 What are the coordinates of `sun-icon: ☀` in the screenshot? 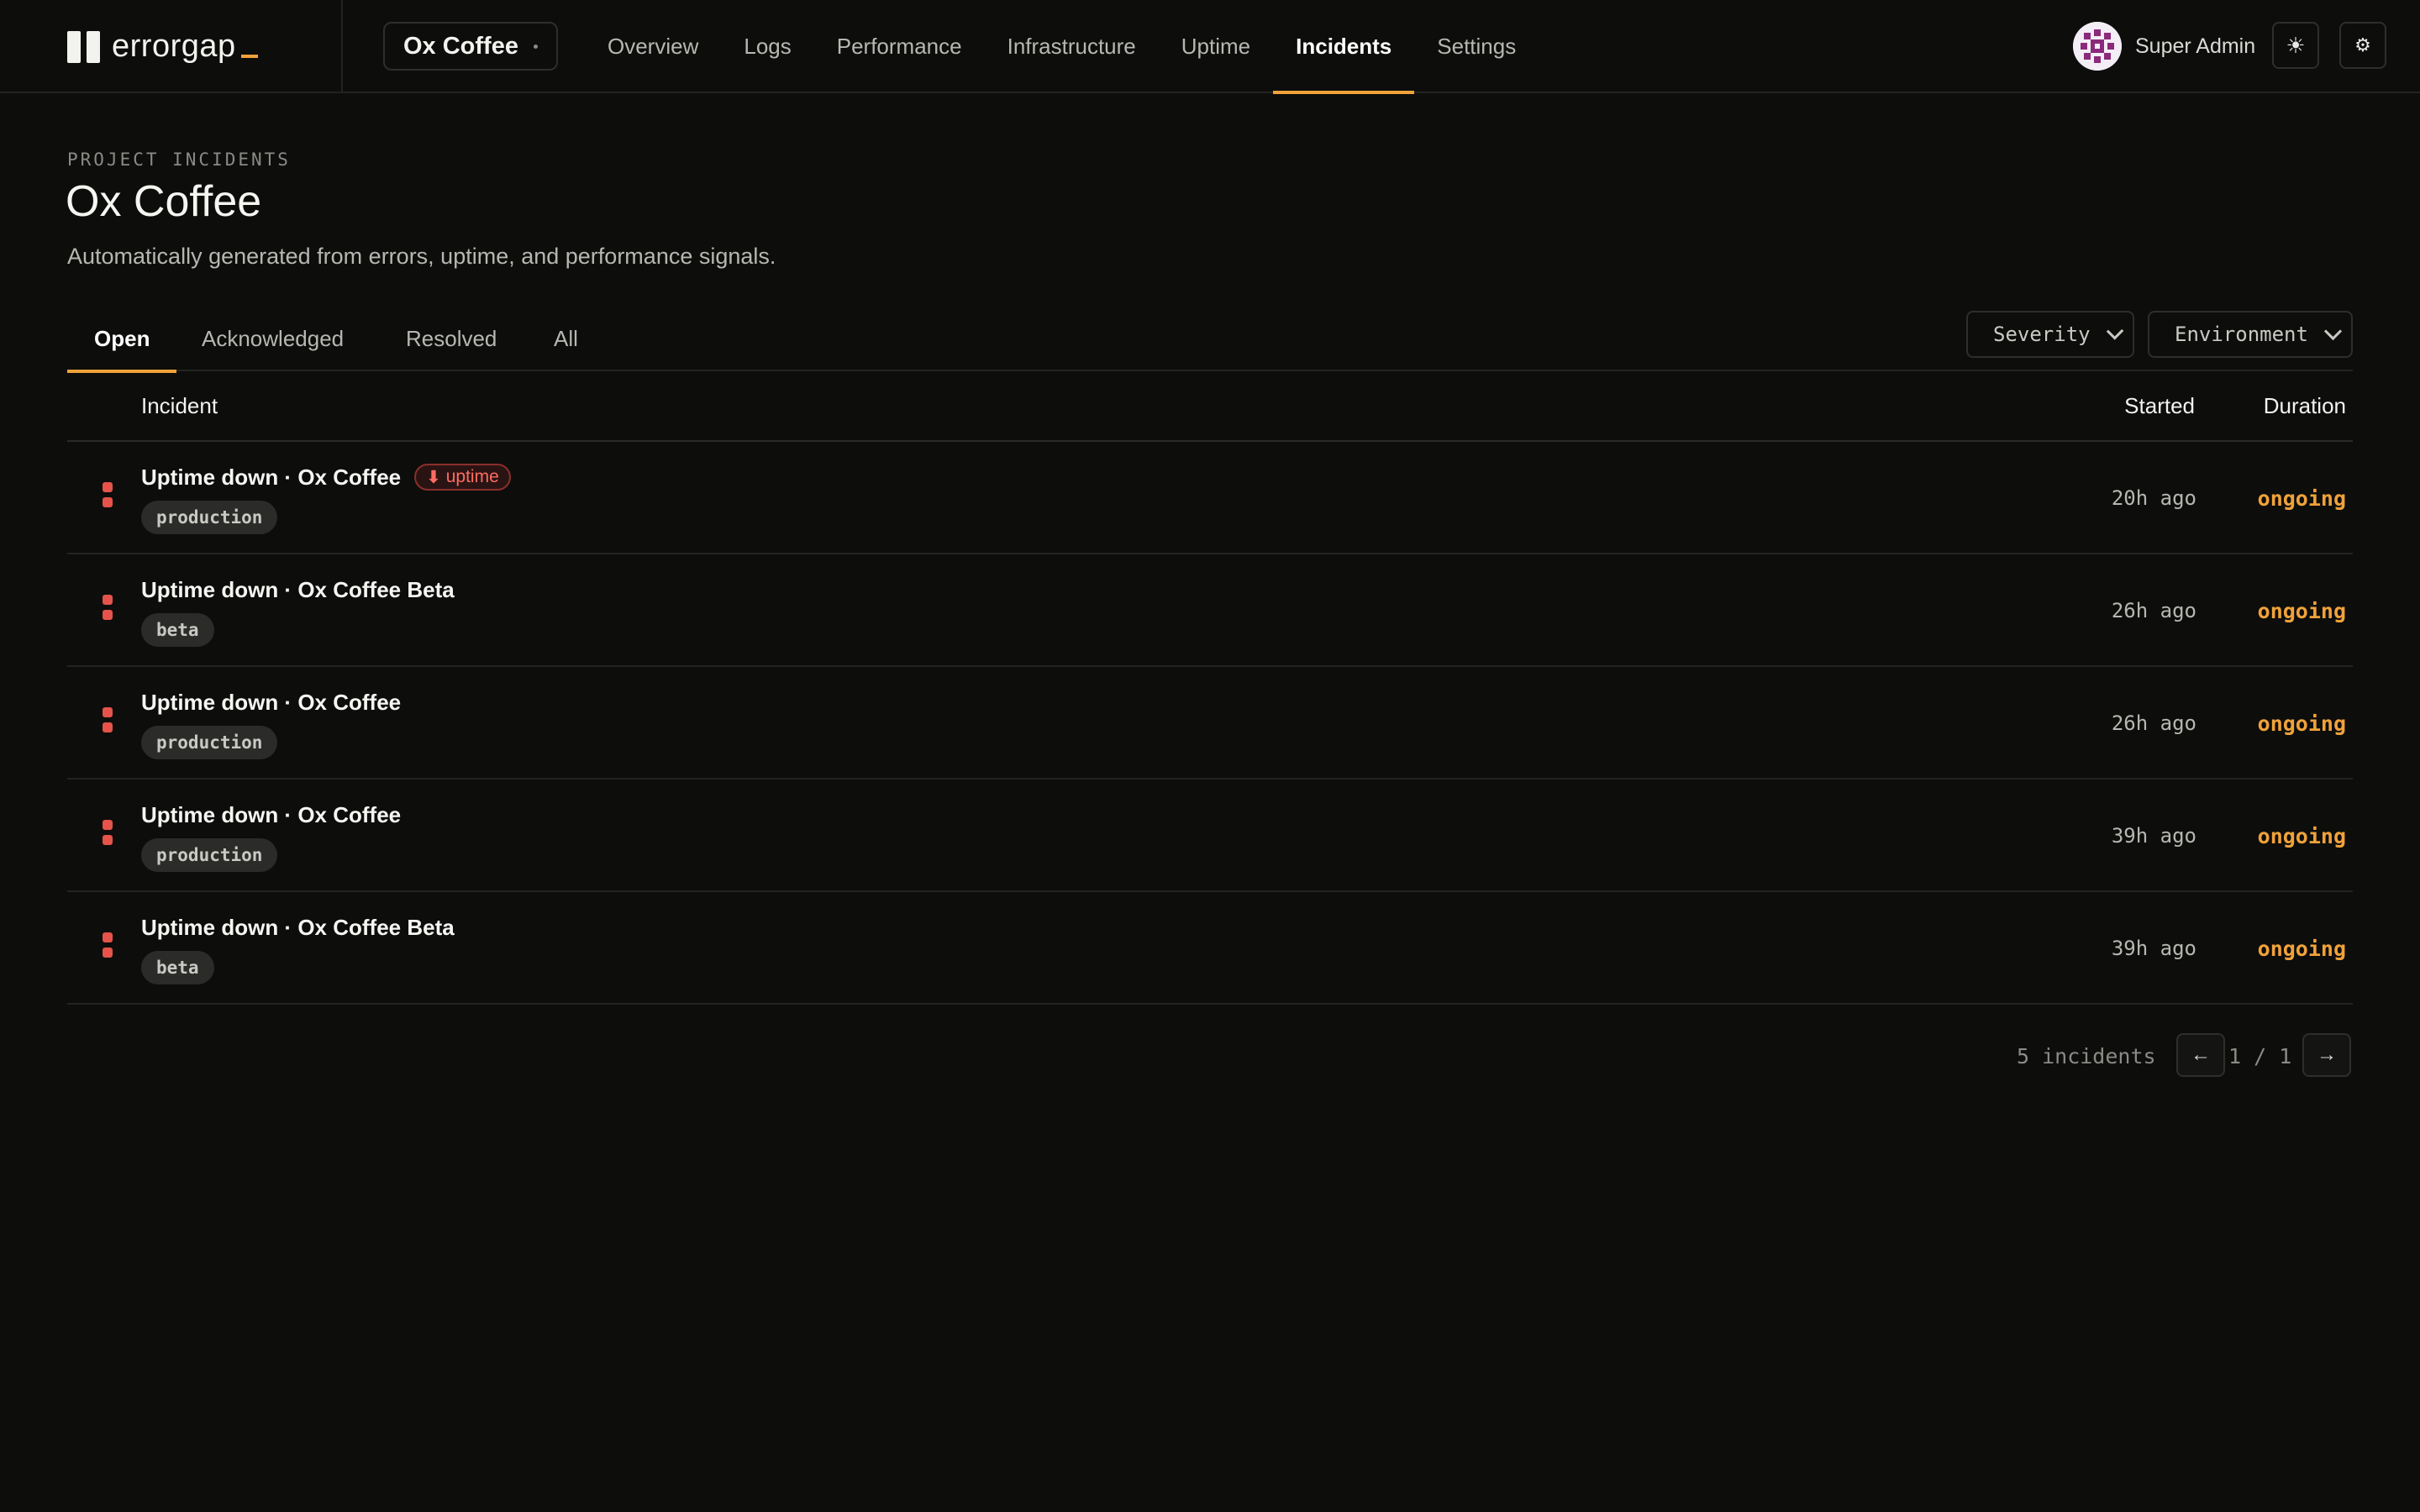 It's located at (2296, 45).